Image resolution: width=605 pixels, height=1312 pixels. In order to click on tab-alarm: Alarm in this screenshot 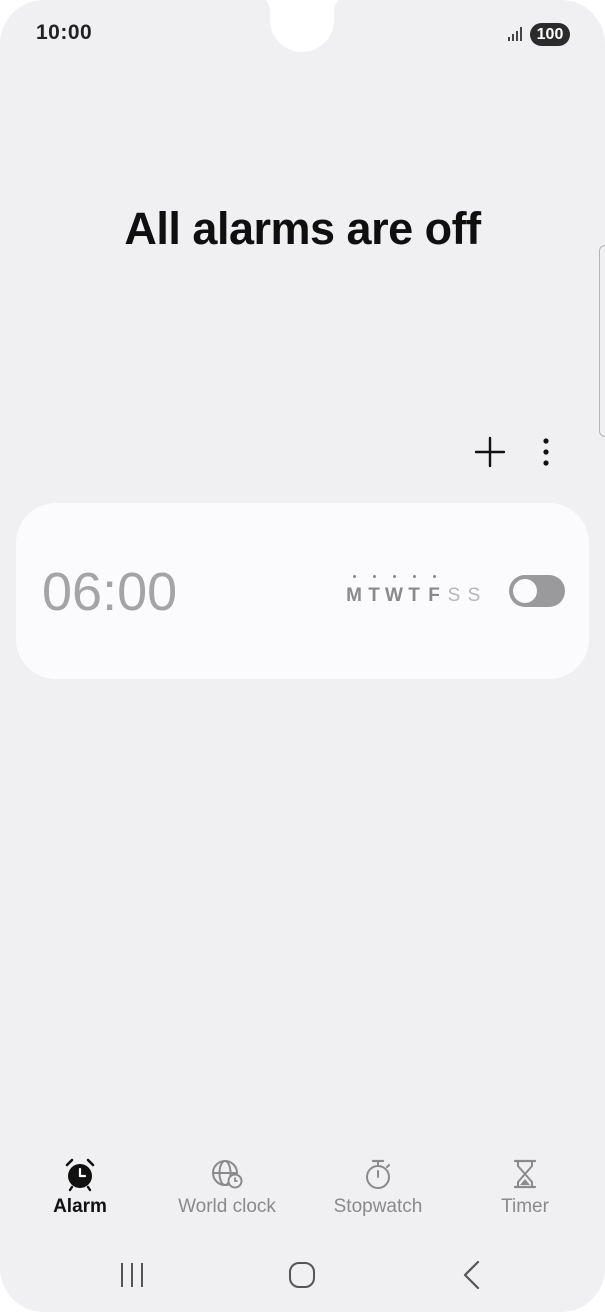, I will do `click(80, 1184)`.